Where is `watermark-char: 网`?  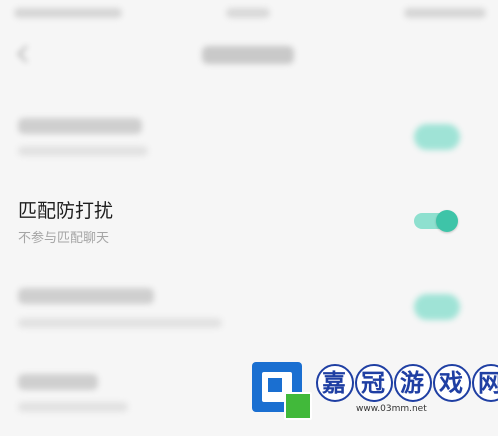 watermark-char: 网 is located at coordinates (485, 383).